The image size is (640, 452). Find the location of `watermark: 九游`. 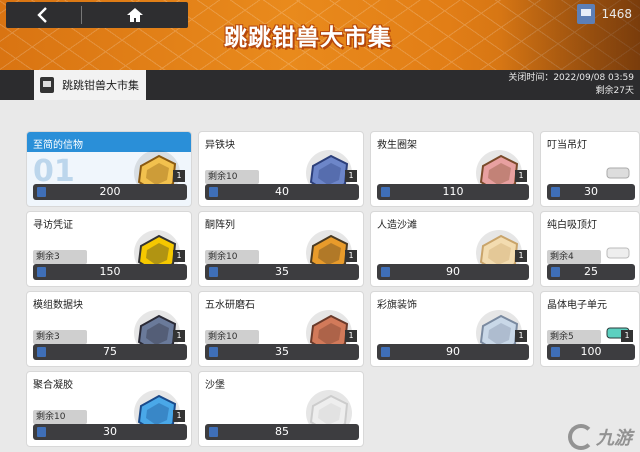

watermark: 九游 is located at coordinates (600, 437).